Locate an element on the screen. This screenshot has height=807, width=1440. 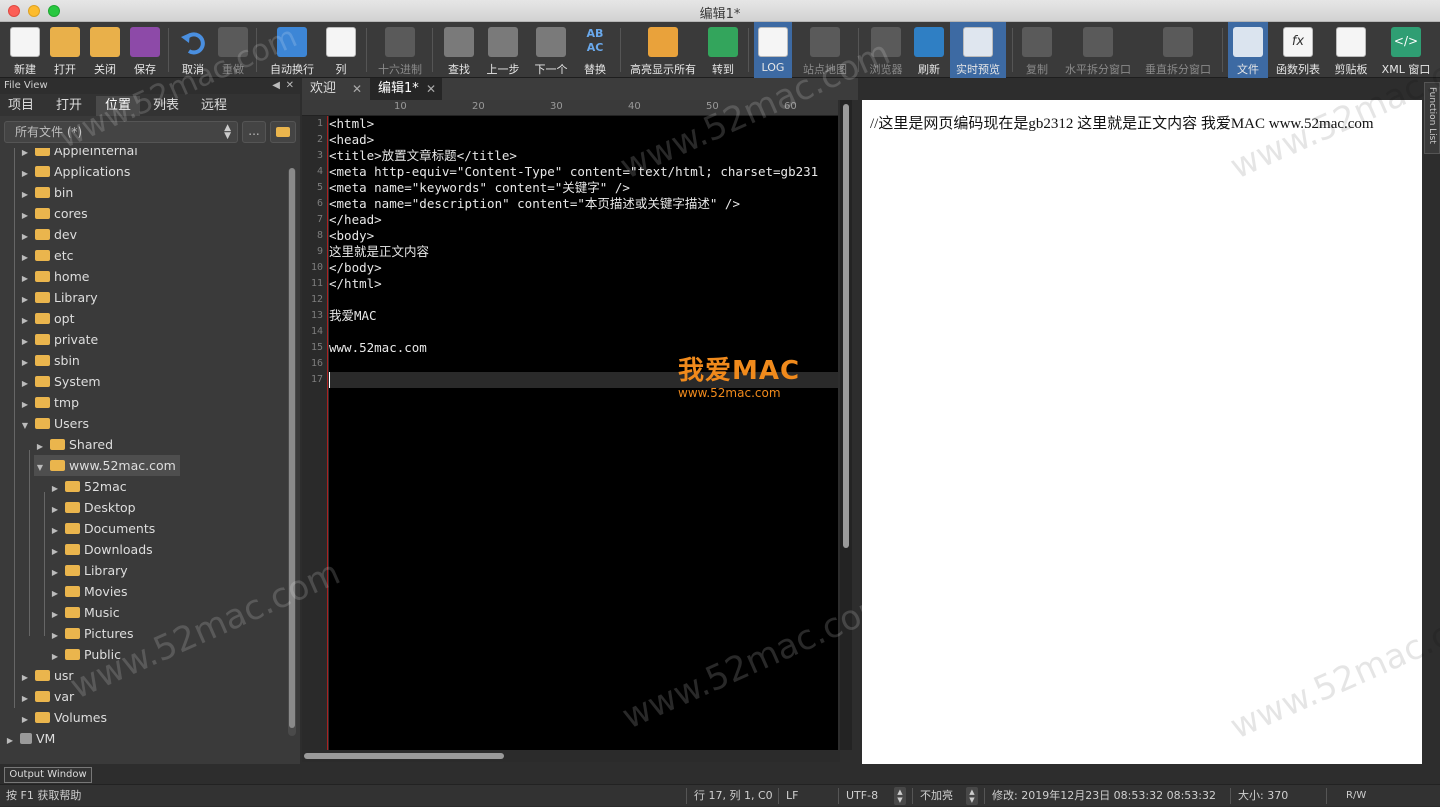
tree-item: ▶ Downloads is located at coordinates (101, 549).